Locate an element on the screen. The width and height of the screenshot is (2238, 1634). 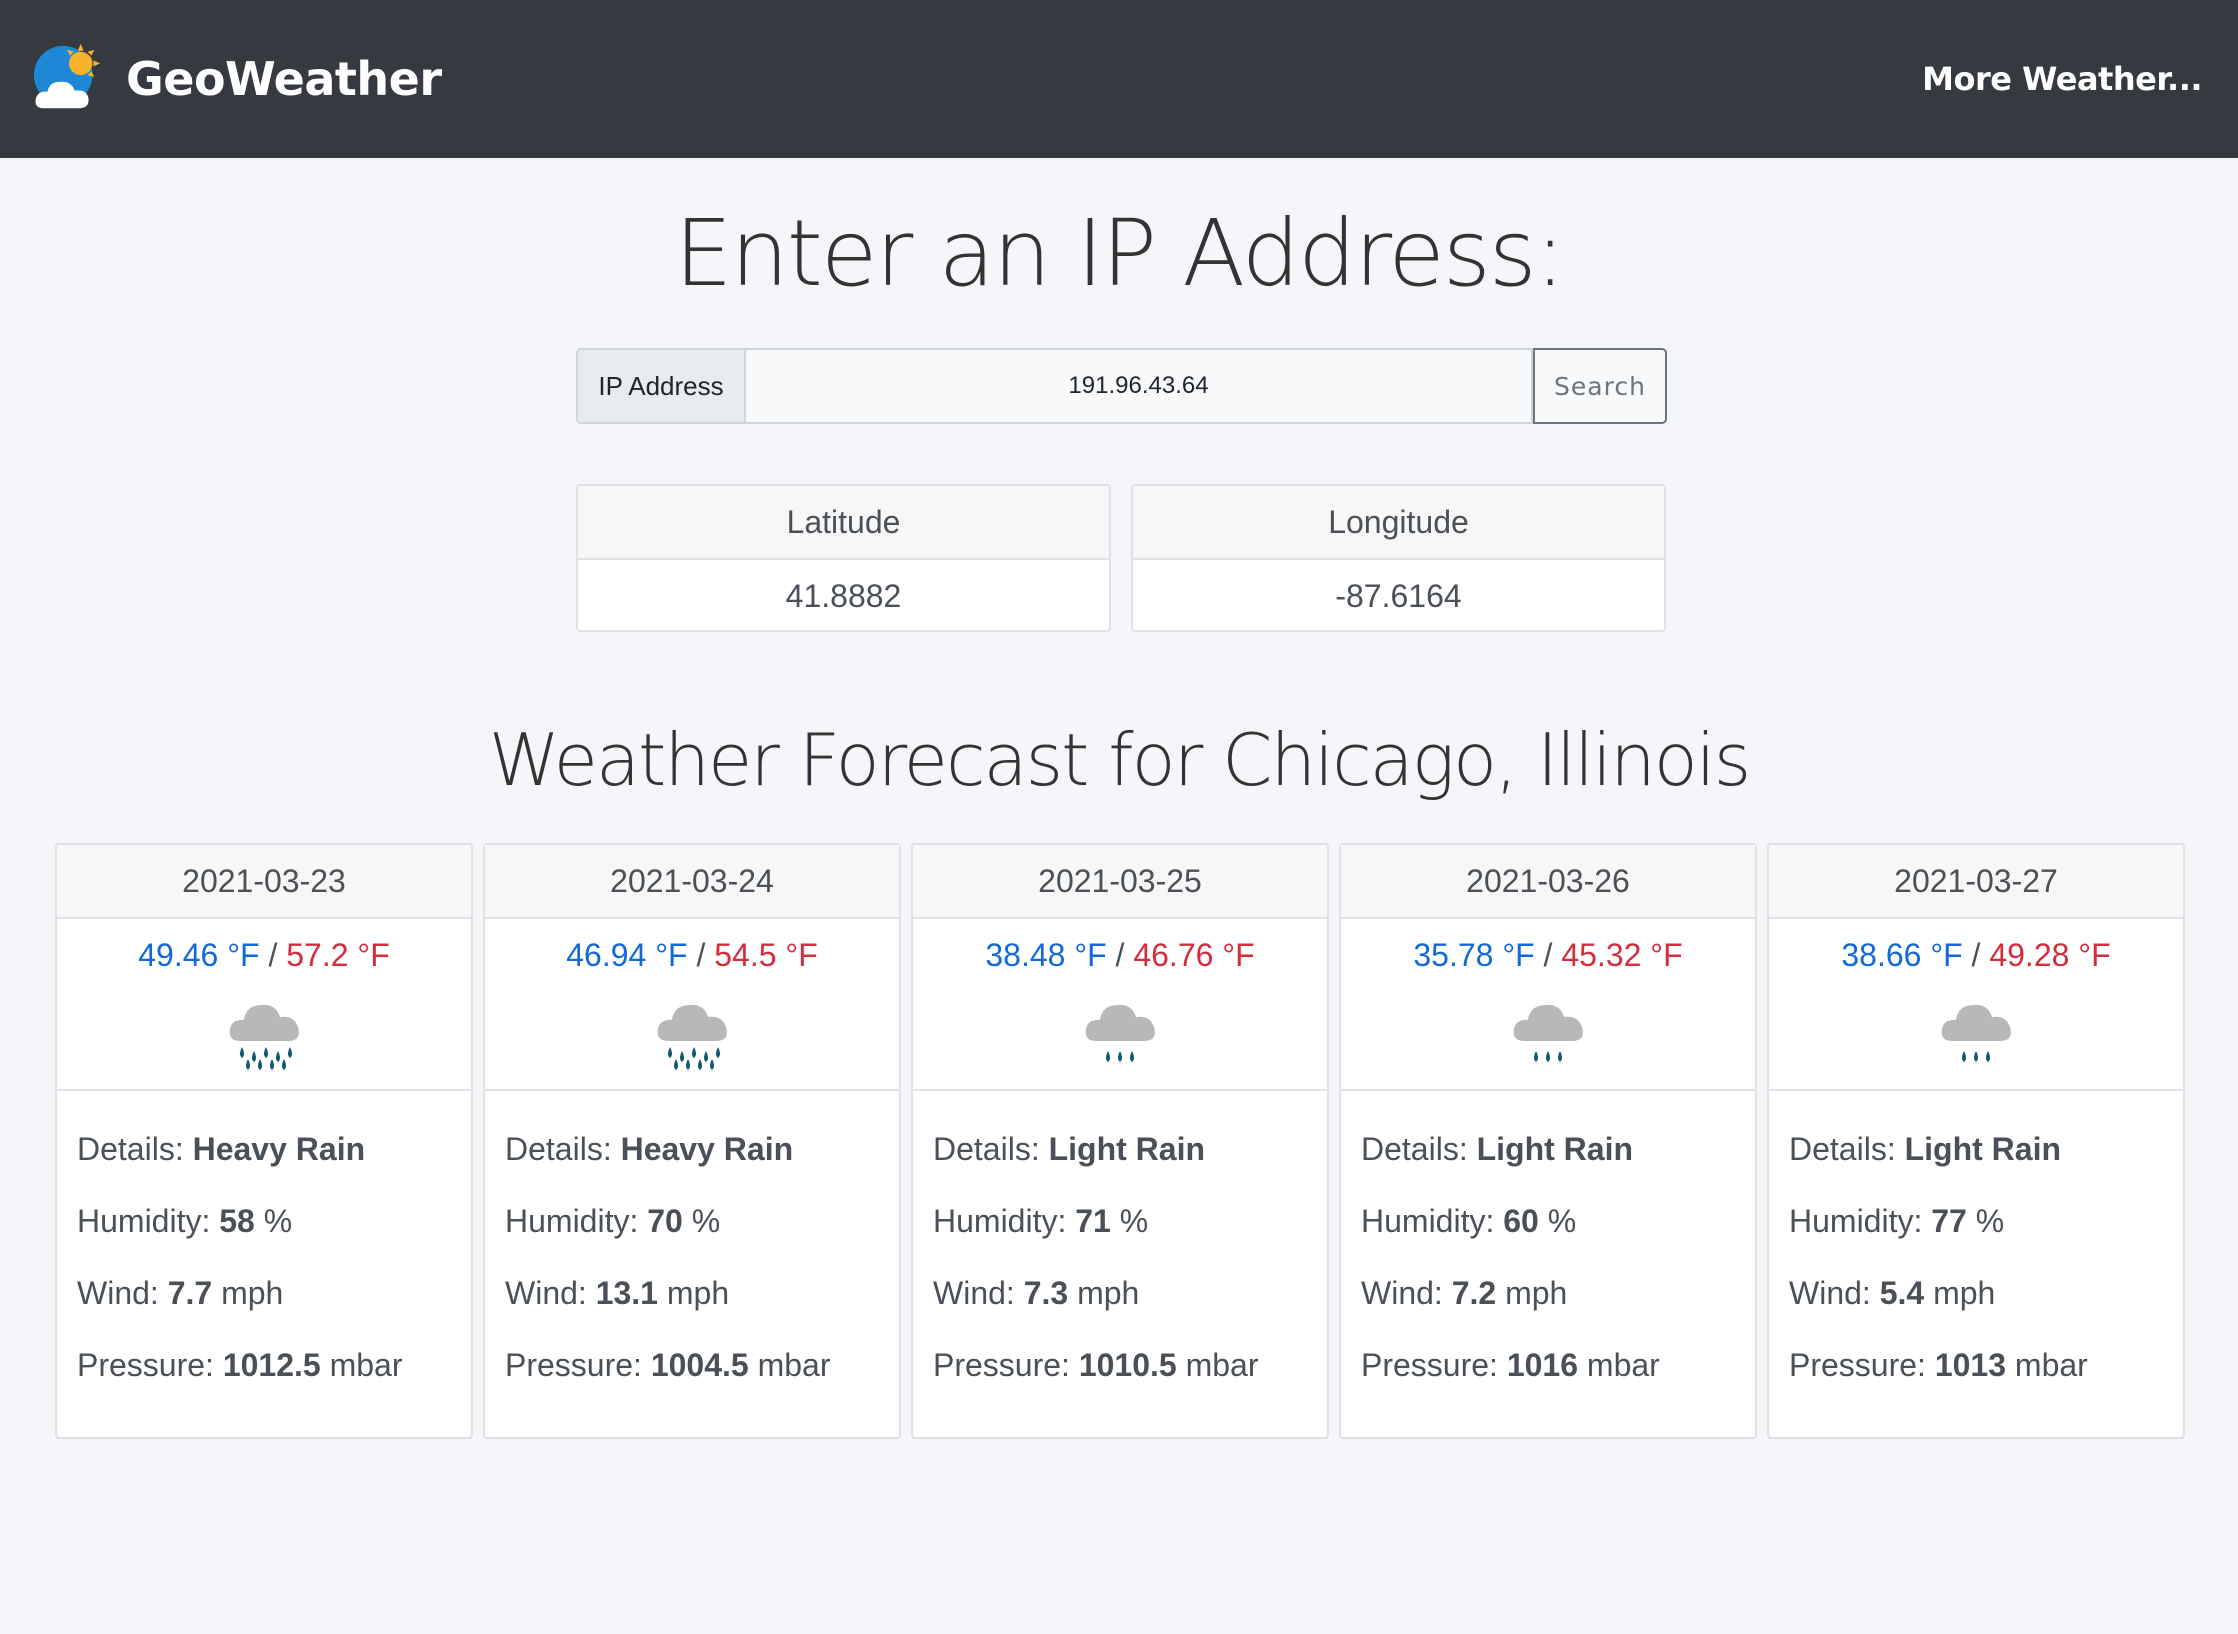
high-temp: 57.2 °F is located at coordinates (338, 955).